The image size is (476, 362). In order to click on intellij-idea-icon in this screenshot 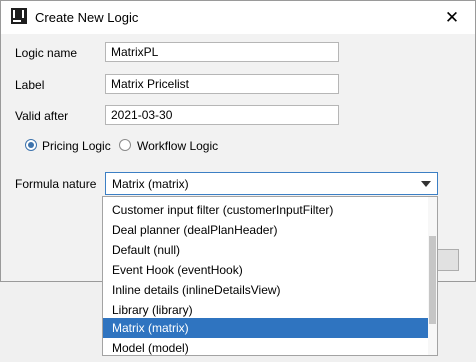, I will do `click(19, 16)`.